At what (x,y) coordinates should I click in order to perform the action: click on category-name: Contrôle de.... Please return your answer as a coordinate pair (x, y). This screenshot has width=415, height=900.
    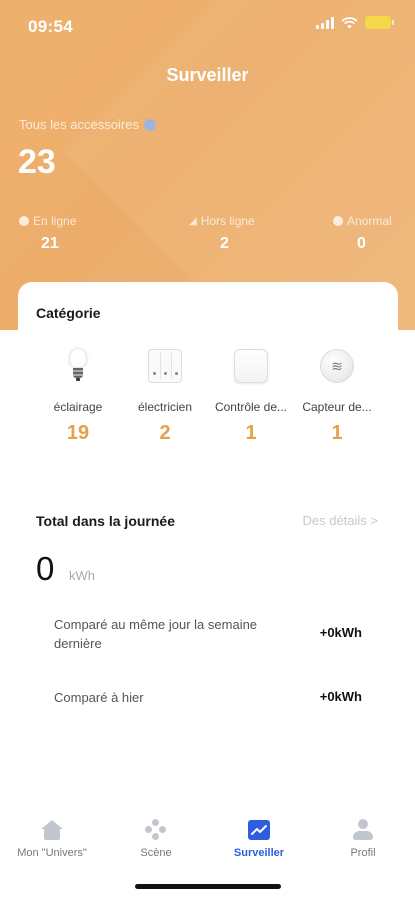
    Looking at the image, I should click on (251, 407).